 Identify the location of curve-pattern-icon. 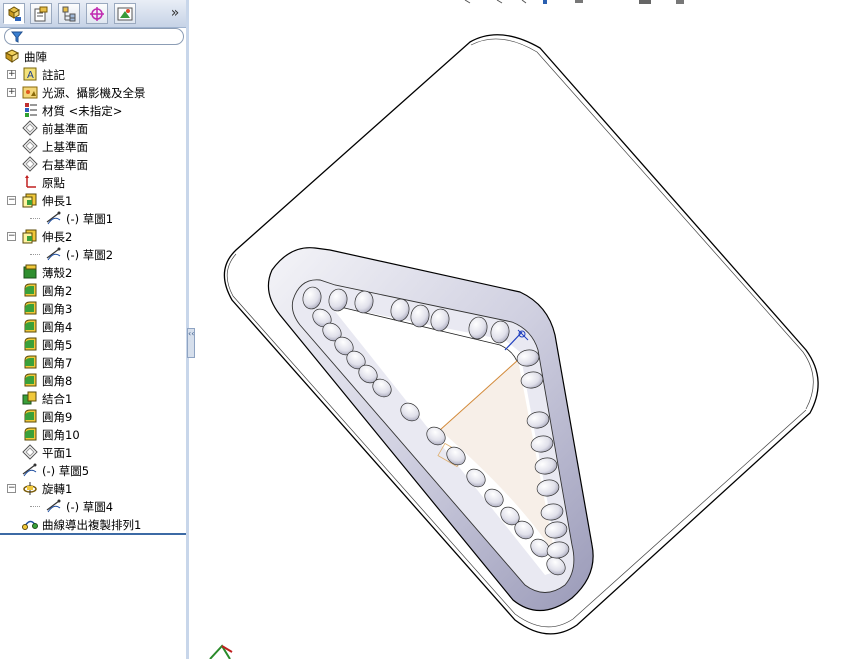
(30, 525).